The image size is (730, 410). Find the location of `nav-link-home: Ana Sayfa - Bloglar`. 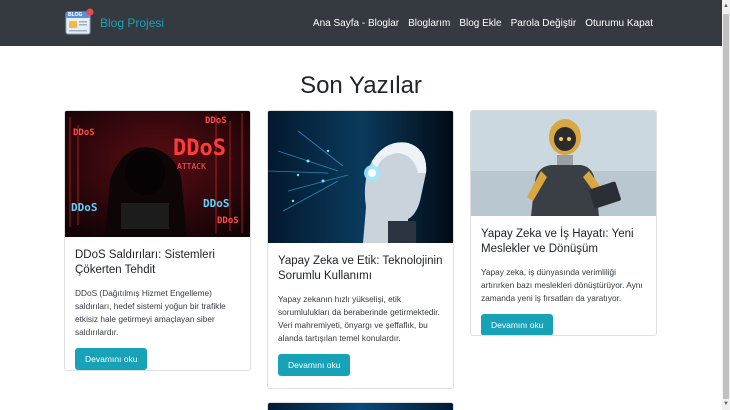

nav-link-home: Ana Sayfa - Bloglar is located at coordinates (356, 23).